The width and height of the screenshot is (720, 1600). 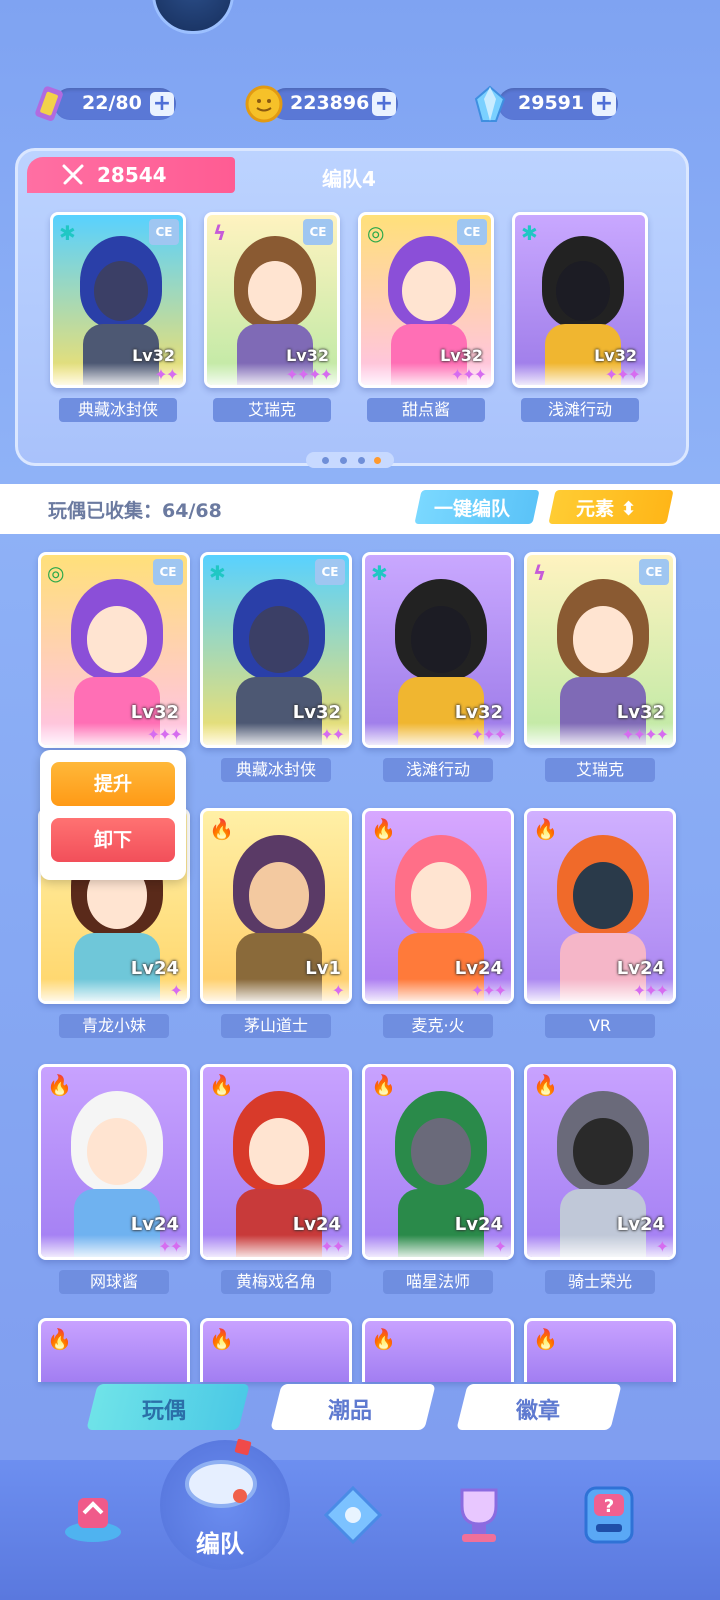 I want to click on star-rating: ✦✦✦✦, so click(x=272, y=374).